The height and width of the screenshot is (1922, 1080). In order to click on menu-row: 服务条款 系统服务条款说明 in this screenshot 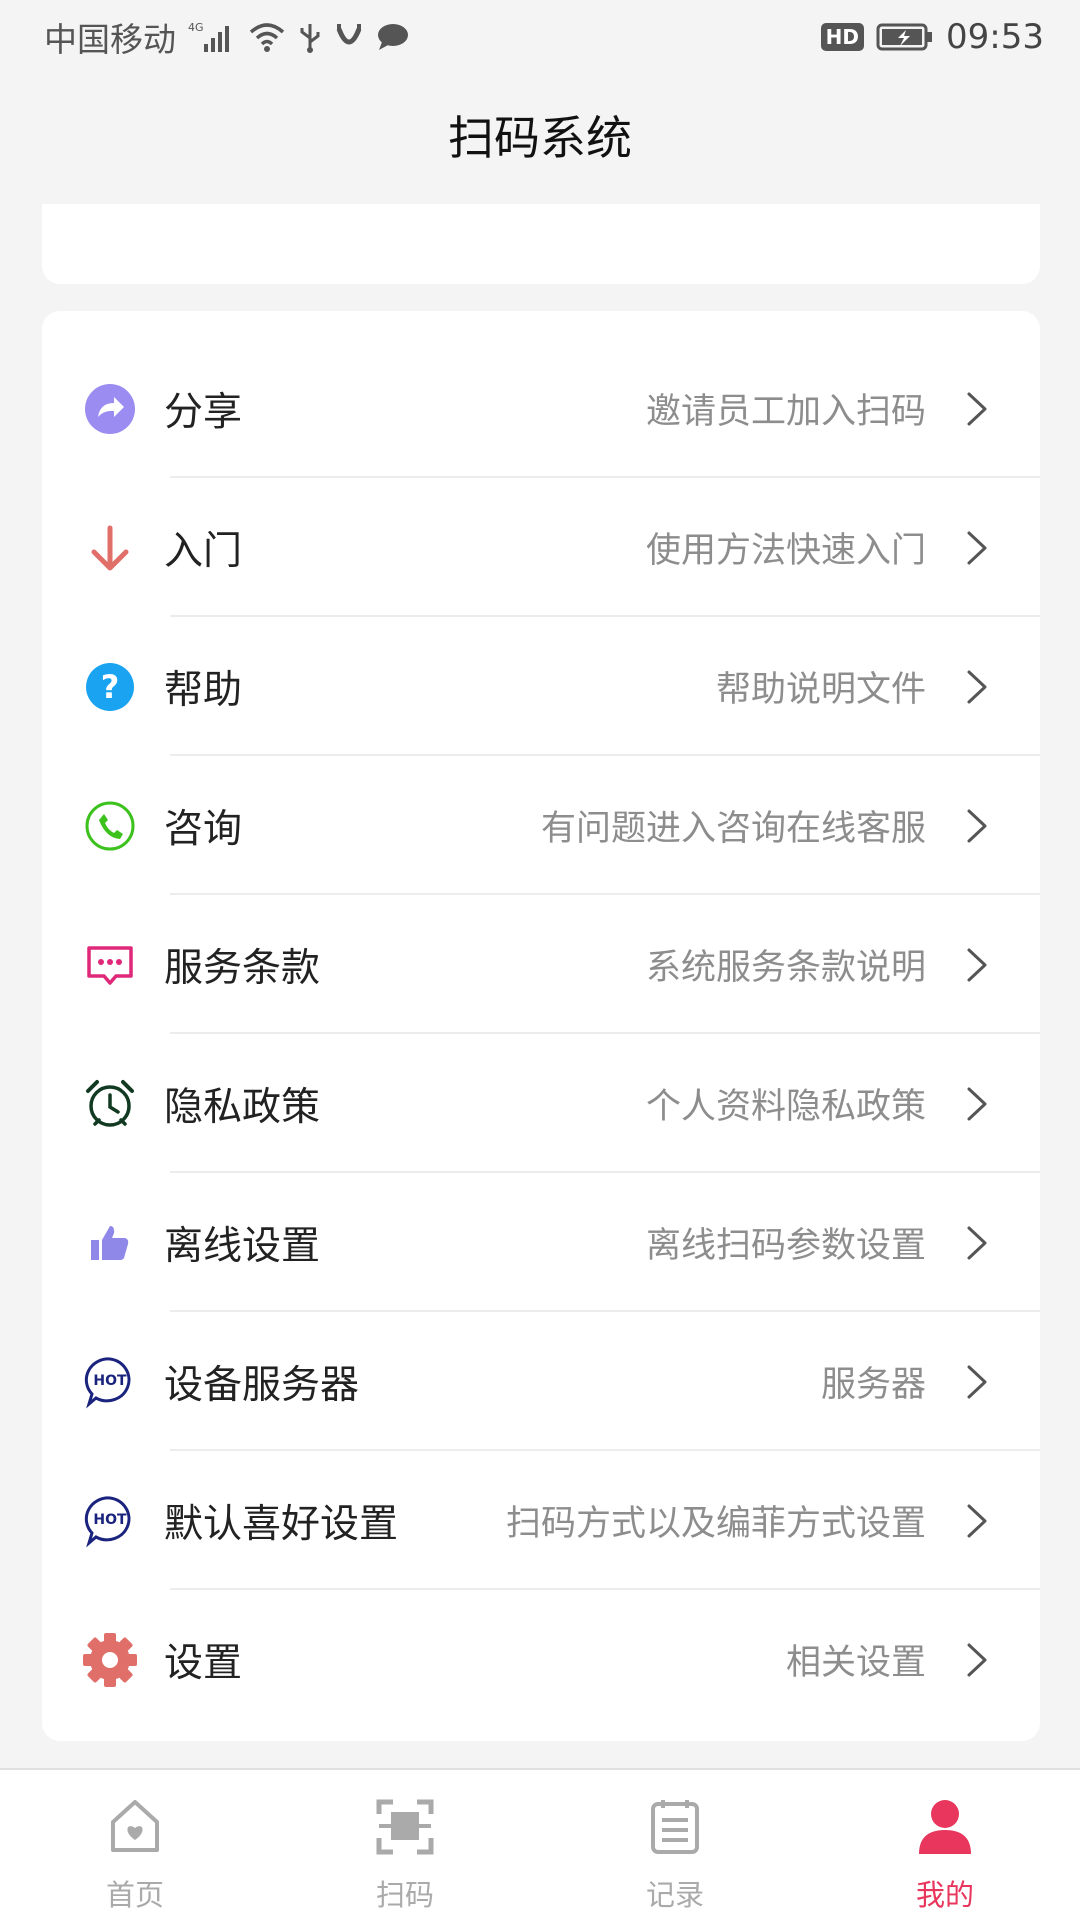, I will do `click(541, 964)`.